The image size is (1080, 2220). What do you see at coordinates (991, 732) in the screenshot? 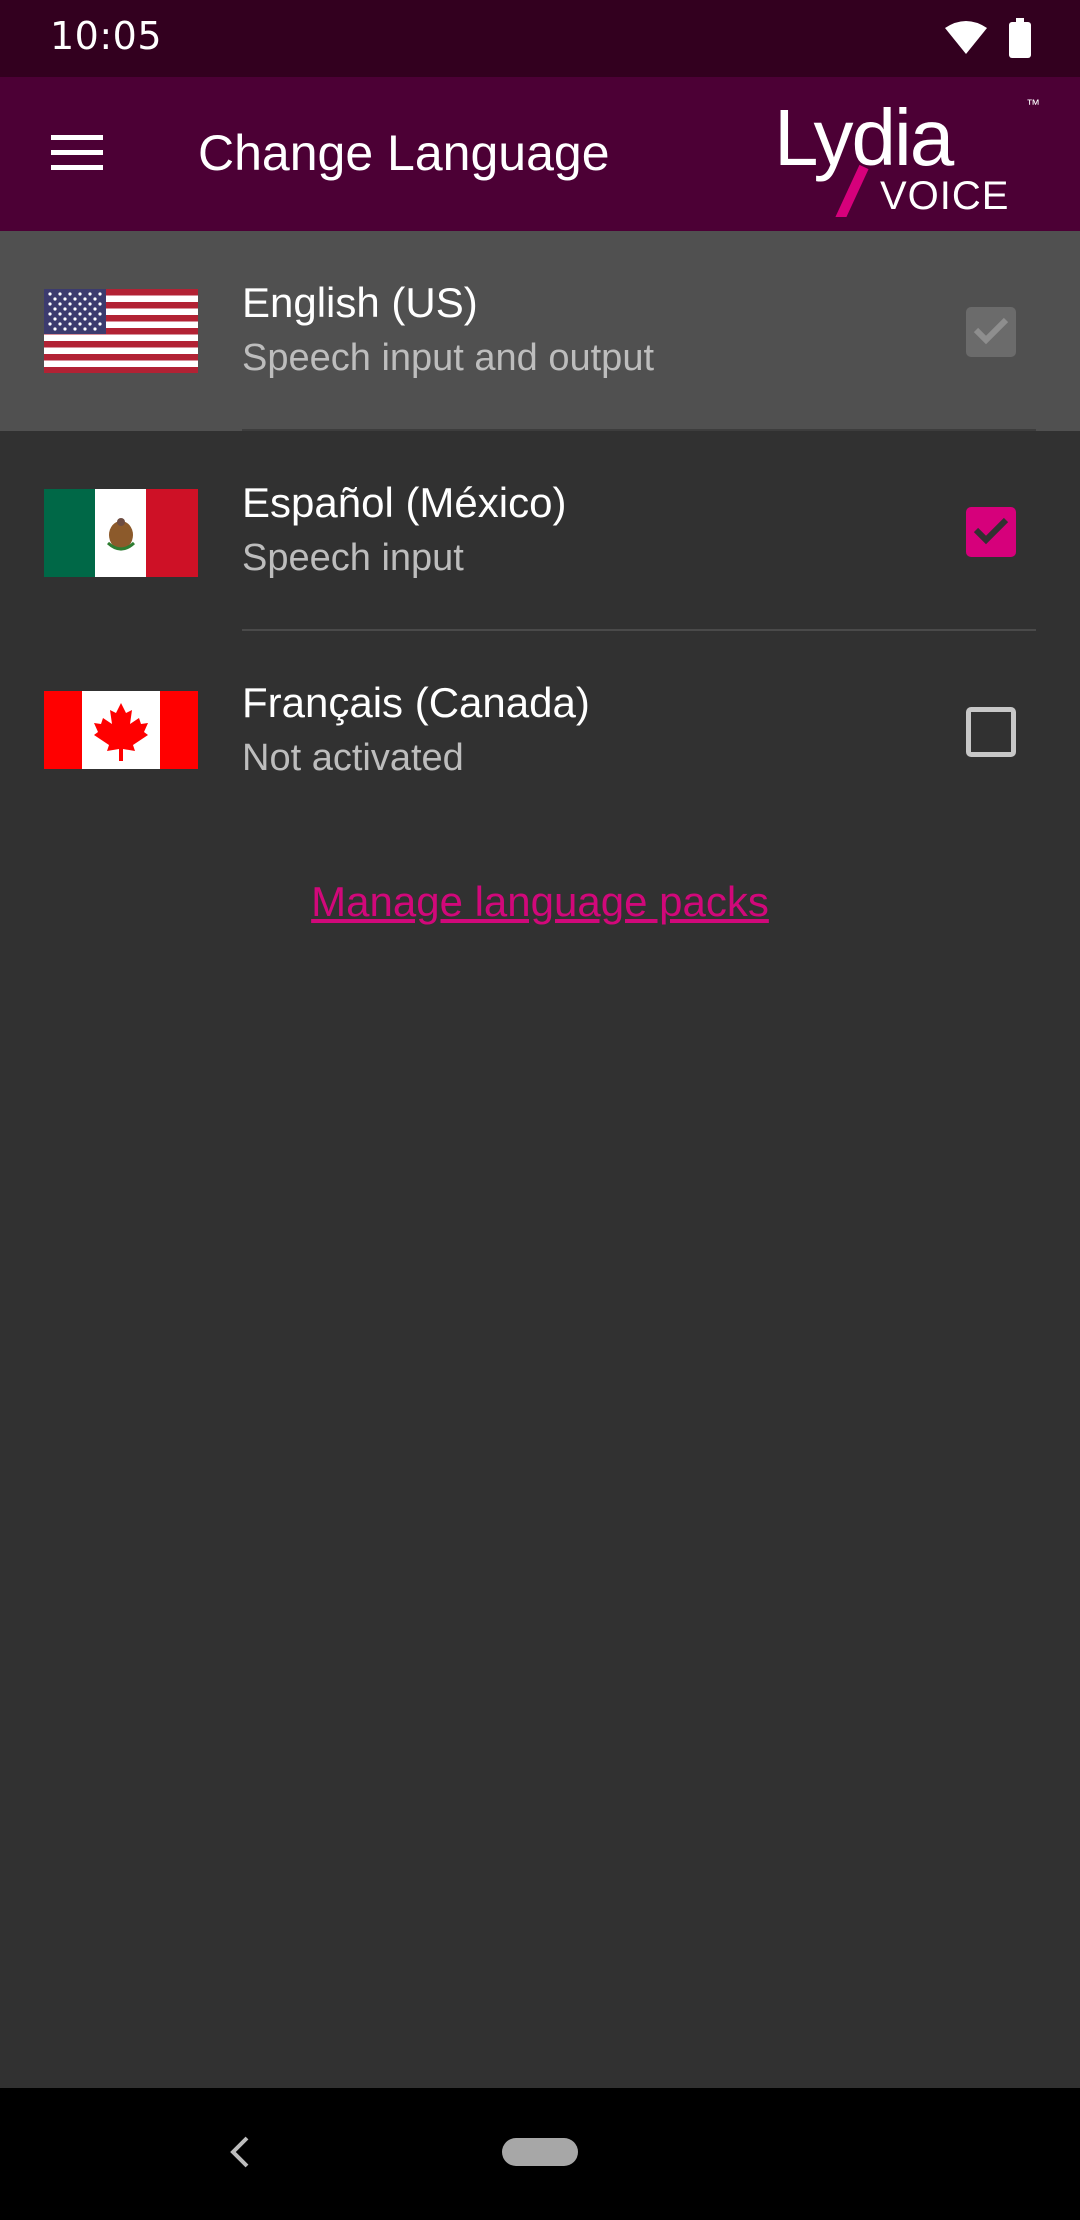
I see `language-checkbox-francais-canada` at bounding box center [991, 732].